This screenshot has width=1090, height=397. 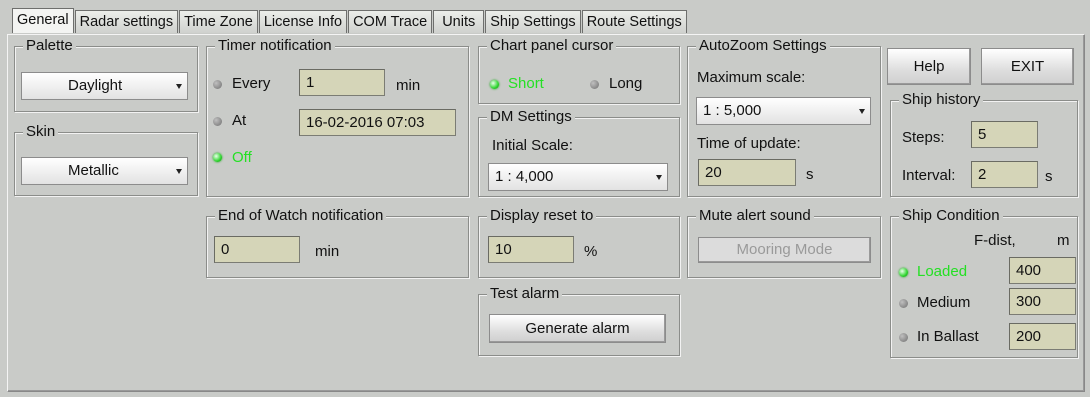 What do you see at coordinates (903, 272) in the screenshot?
I see `condition-loaded-radio` at bounding box center [903, 272].